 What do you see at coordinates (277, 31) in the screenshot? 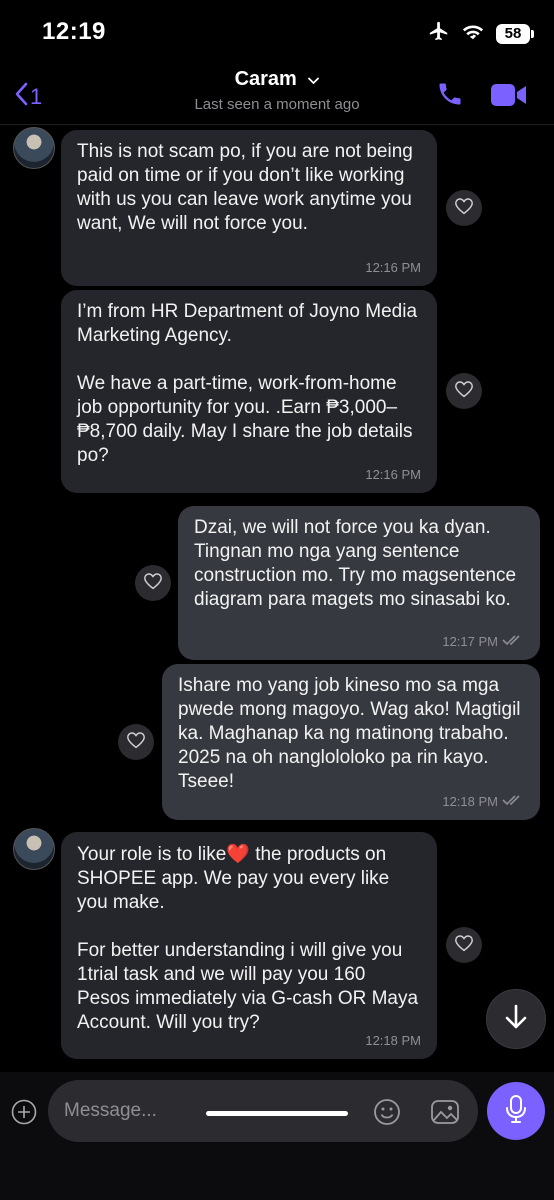
I see `status-bar: 12:19 58` at bounding box center [277, 31].